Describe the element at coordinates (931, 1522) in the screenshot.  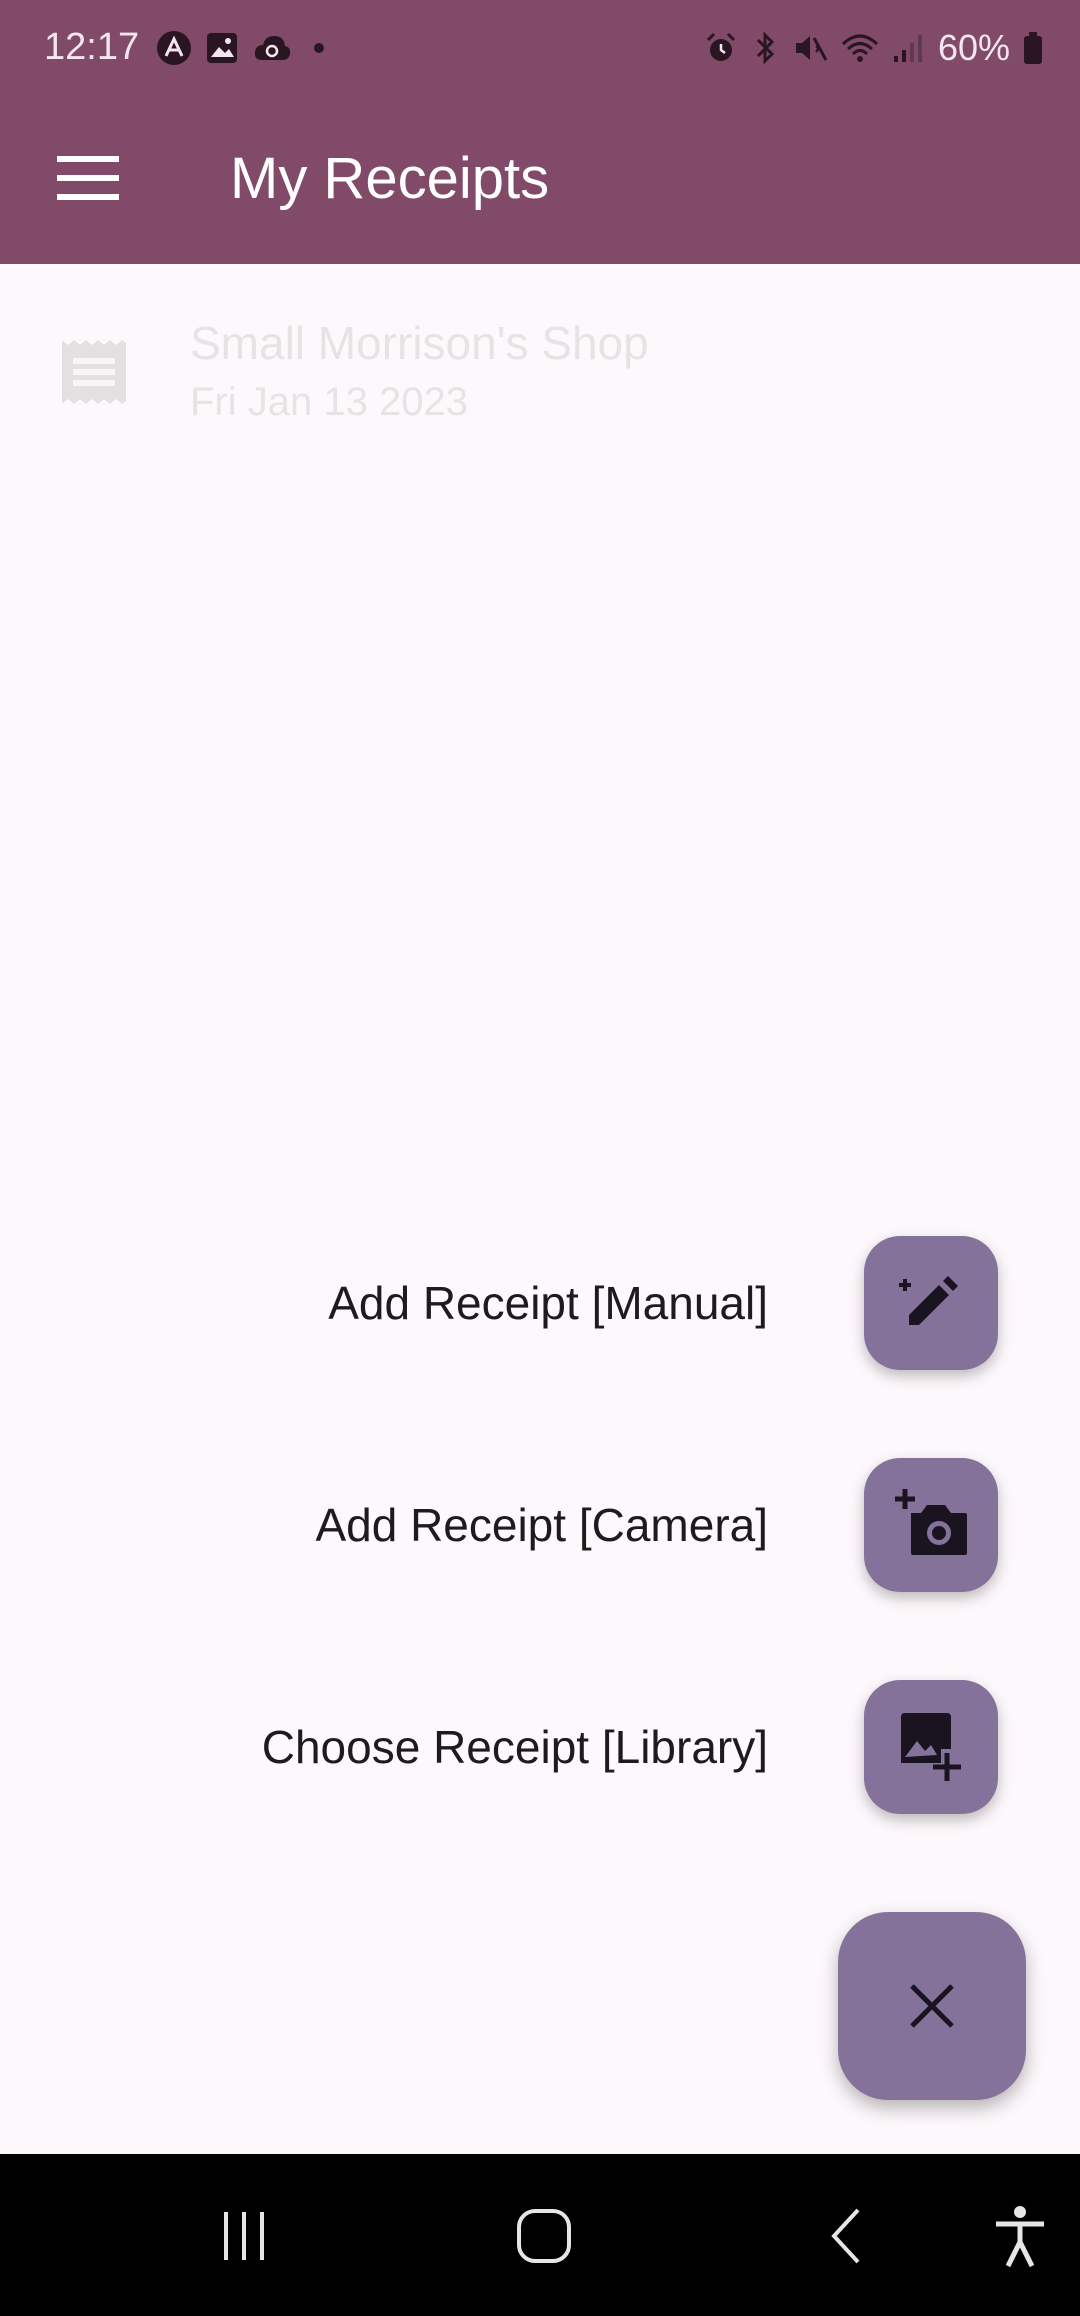
I see `add-photo-camera-icon` at that location.